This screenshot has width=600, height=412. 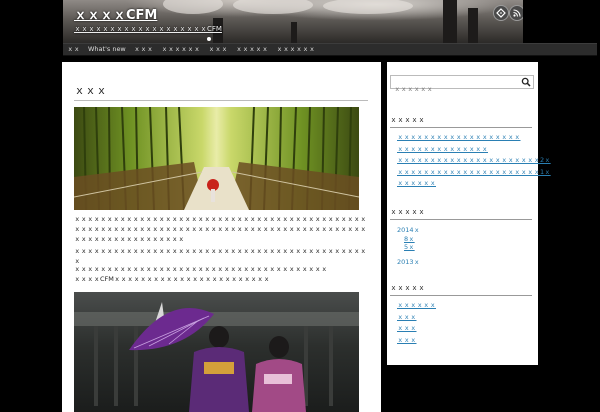 What do you see at coordinates (474, 173) in the screenshot?
I see `recent-post-link: ｘｘｘｘｘｘｘｘｘｘｘｘｘｘｘｘｘｘｘｘｘｘ1ｘ` at bounding box center [474, 173].